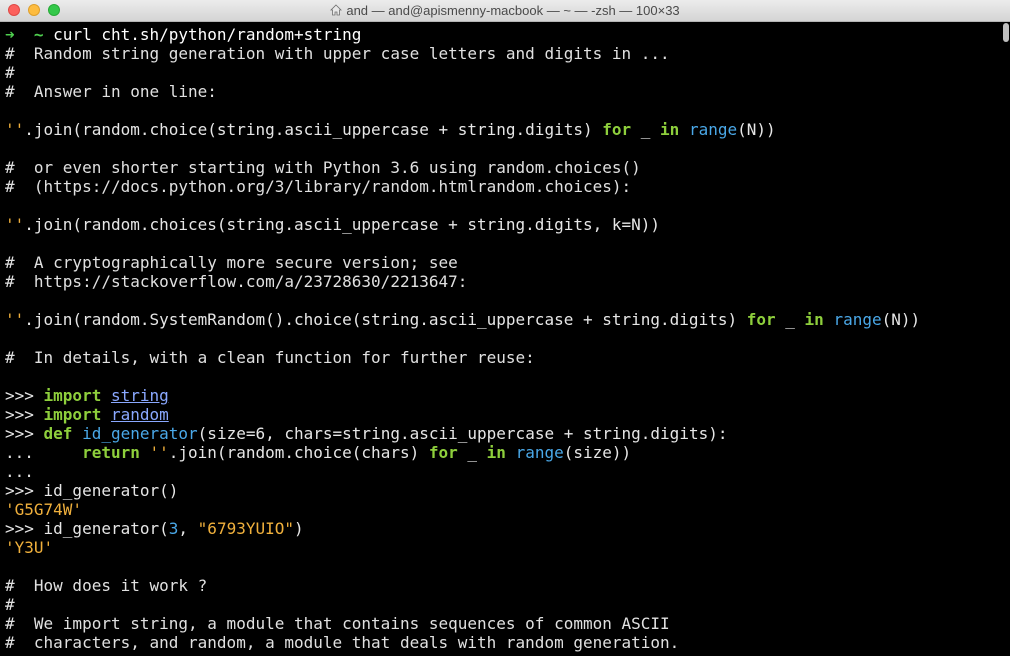 This screenshot has height=656, width=1010. I want to click on terminal-text-segment: ,, so click(188, 528).